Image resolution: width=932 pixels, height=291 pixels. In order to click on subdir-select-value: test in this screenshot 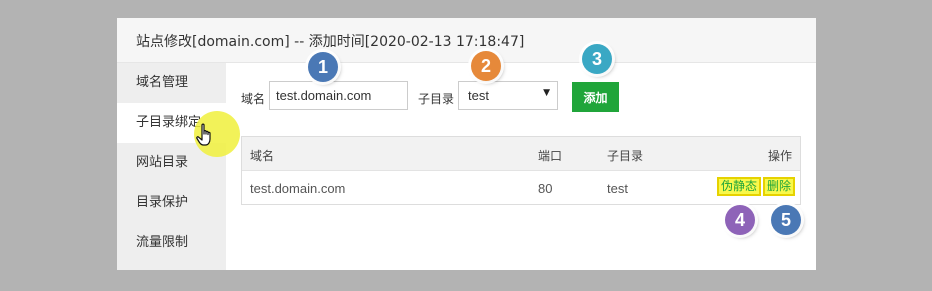, I will do `click(478, 95)`.